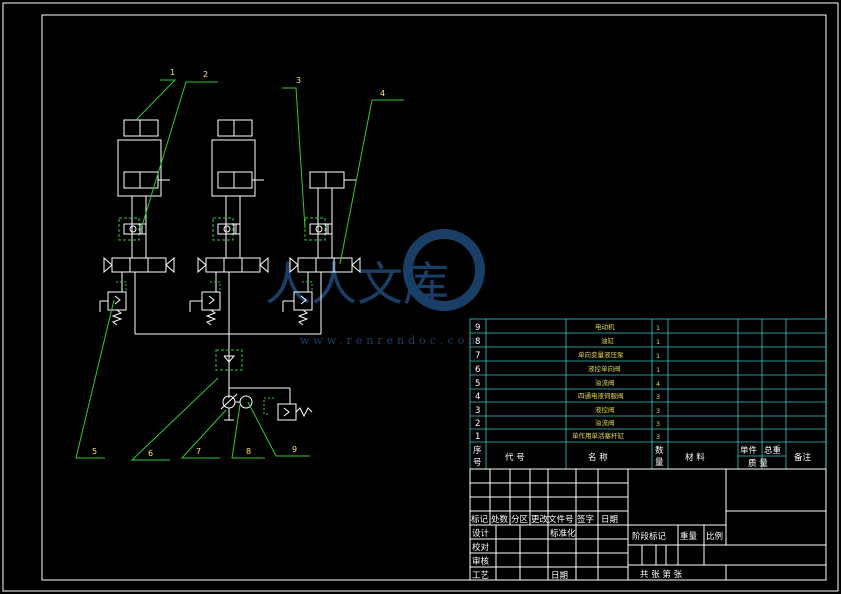 This screenshot has width=841, height=594. What do you see at coordinates (477, 397) in the screenshot?
I see `bom-row-no: 4` at bounding box center [477, 397].